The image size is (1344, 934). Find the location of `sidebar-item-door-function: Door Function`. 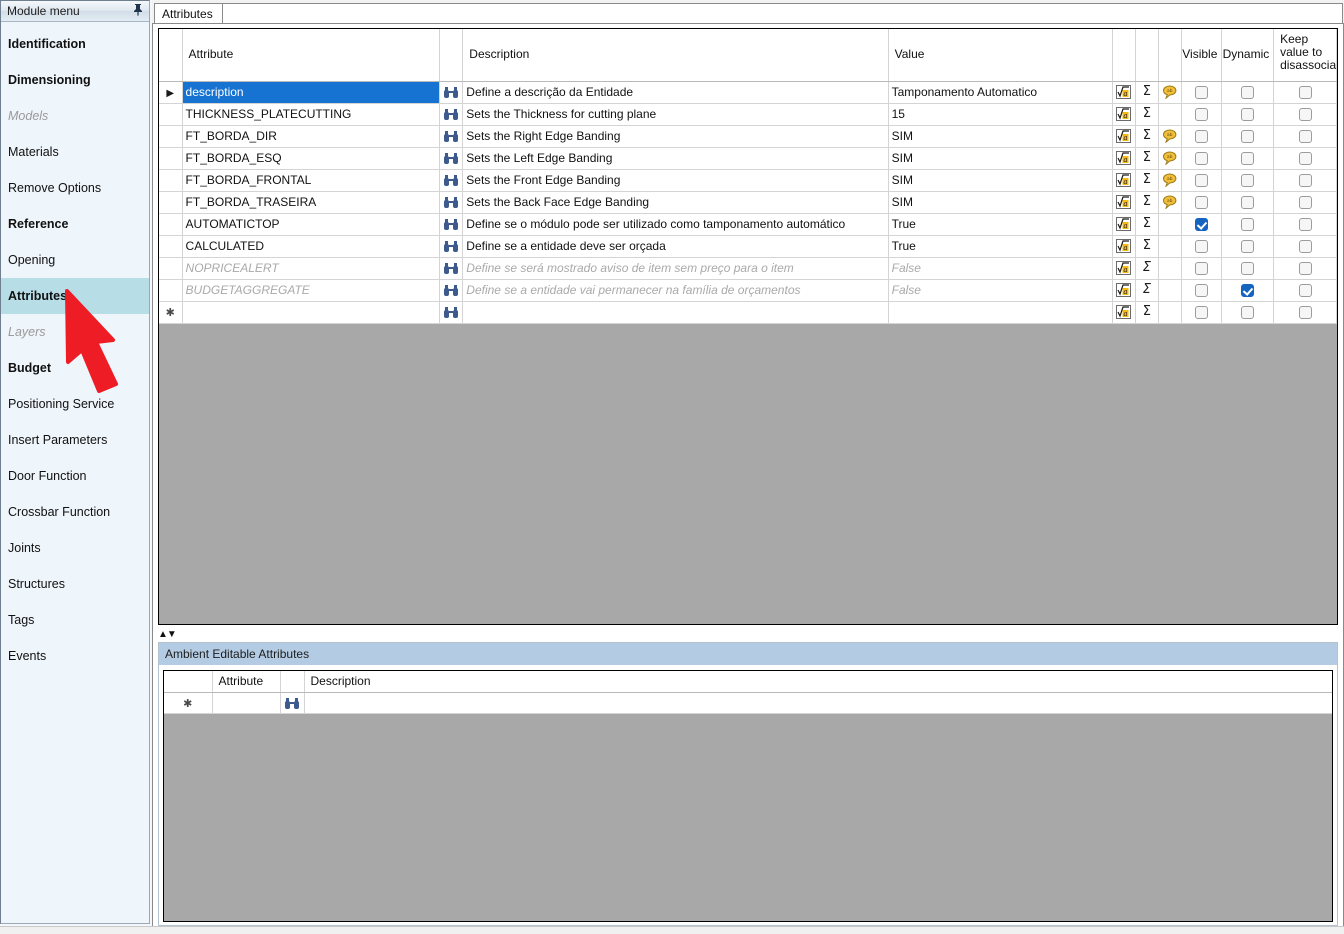

sidebar-item-door-function: Door Function is located at coordinates (75, 476).